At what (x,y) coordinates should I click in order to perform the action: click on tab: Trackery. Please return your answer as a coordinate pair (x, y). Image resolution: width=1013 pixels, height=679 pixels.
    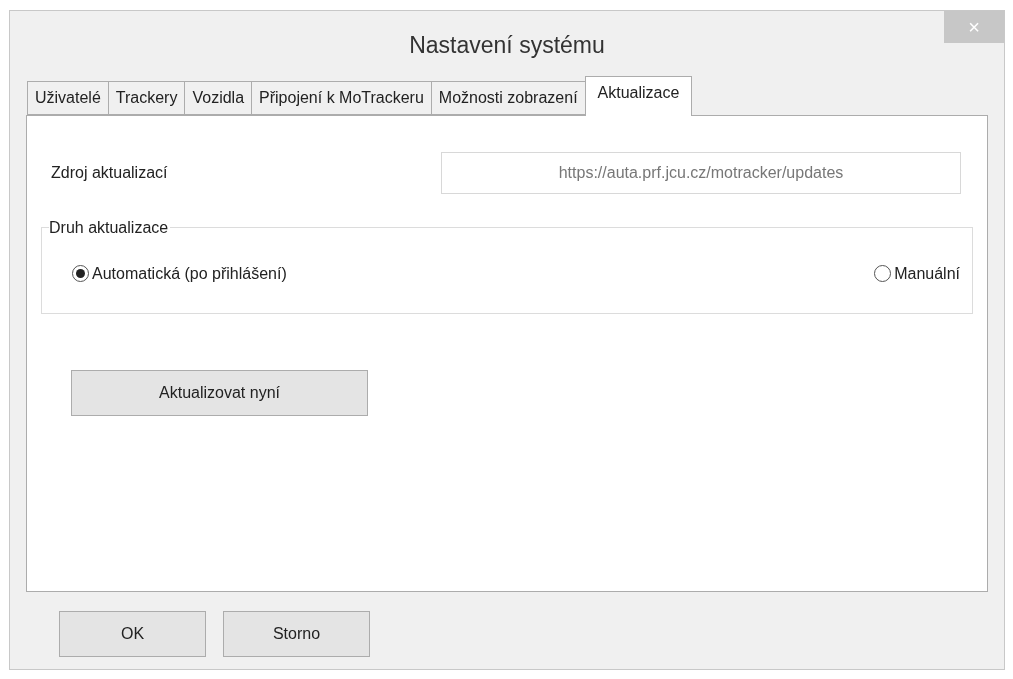
    Looking at the image, I should click on (146, 98).